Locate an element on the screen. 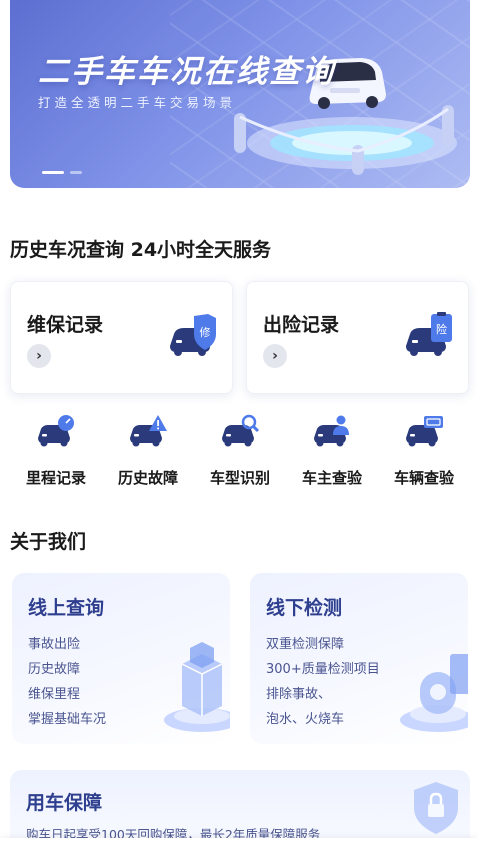 The height and width of the screenshot is (850, 478). quick-item-model-recognition: 车型识别 is located at coordinates (240, 450).